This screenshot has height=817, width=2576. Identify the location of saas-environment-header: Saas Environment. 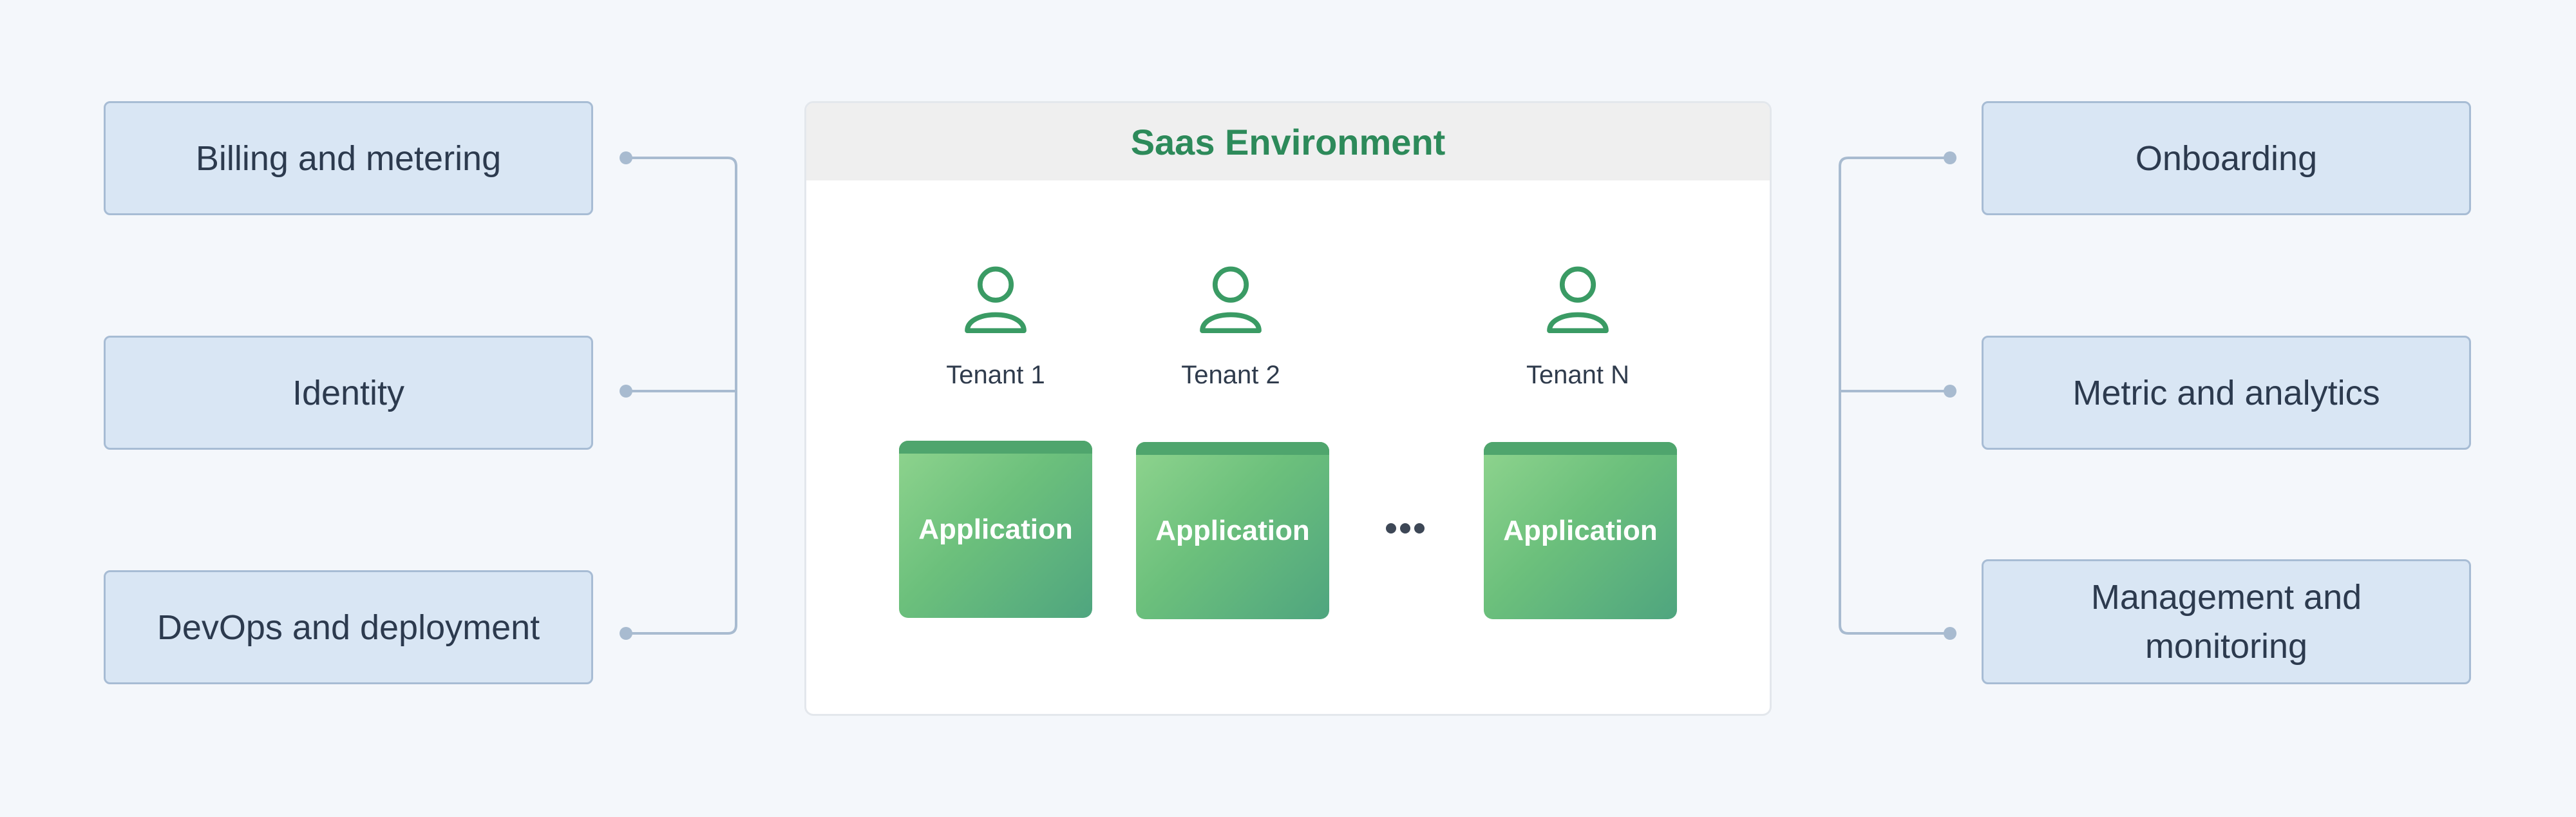
(1288, 141).